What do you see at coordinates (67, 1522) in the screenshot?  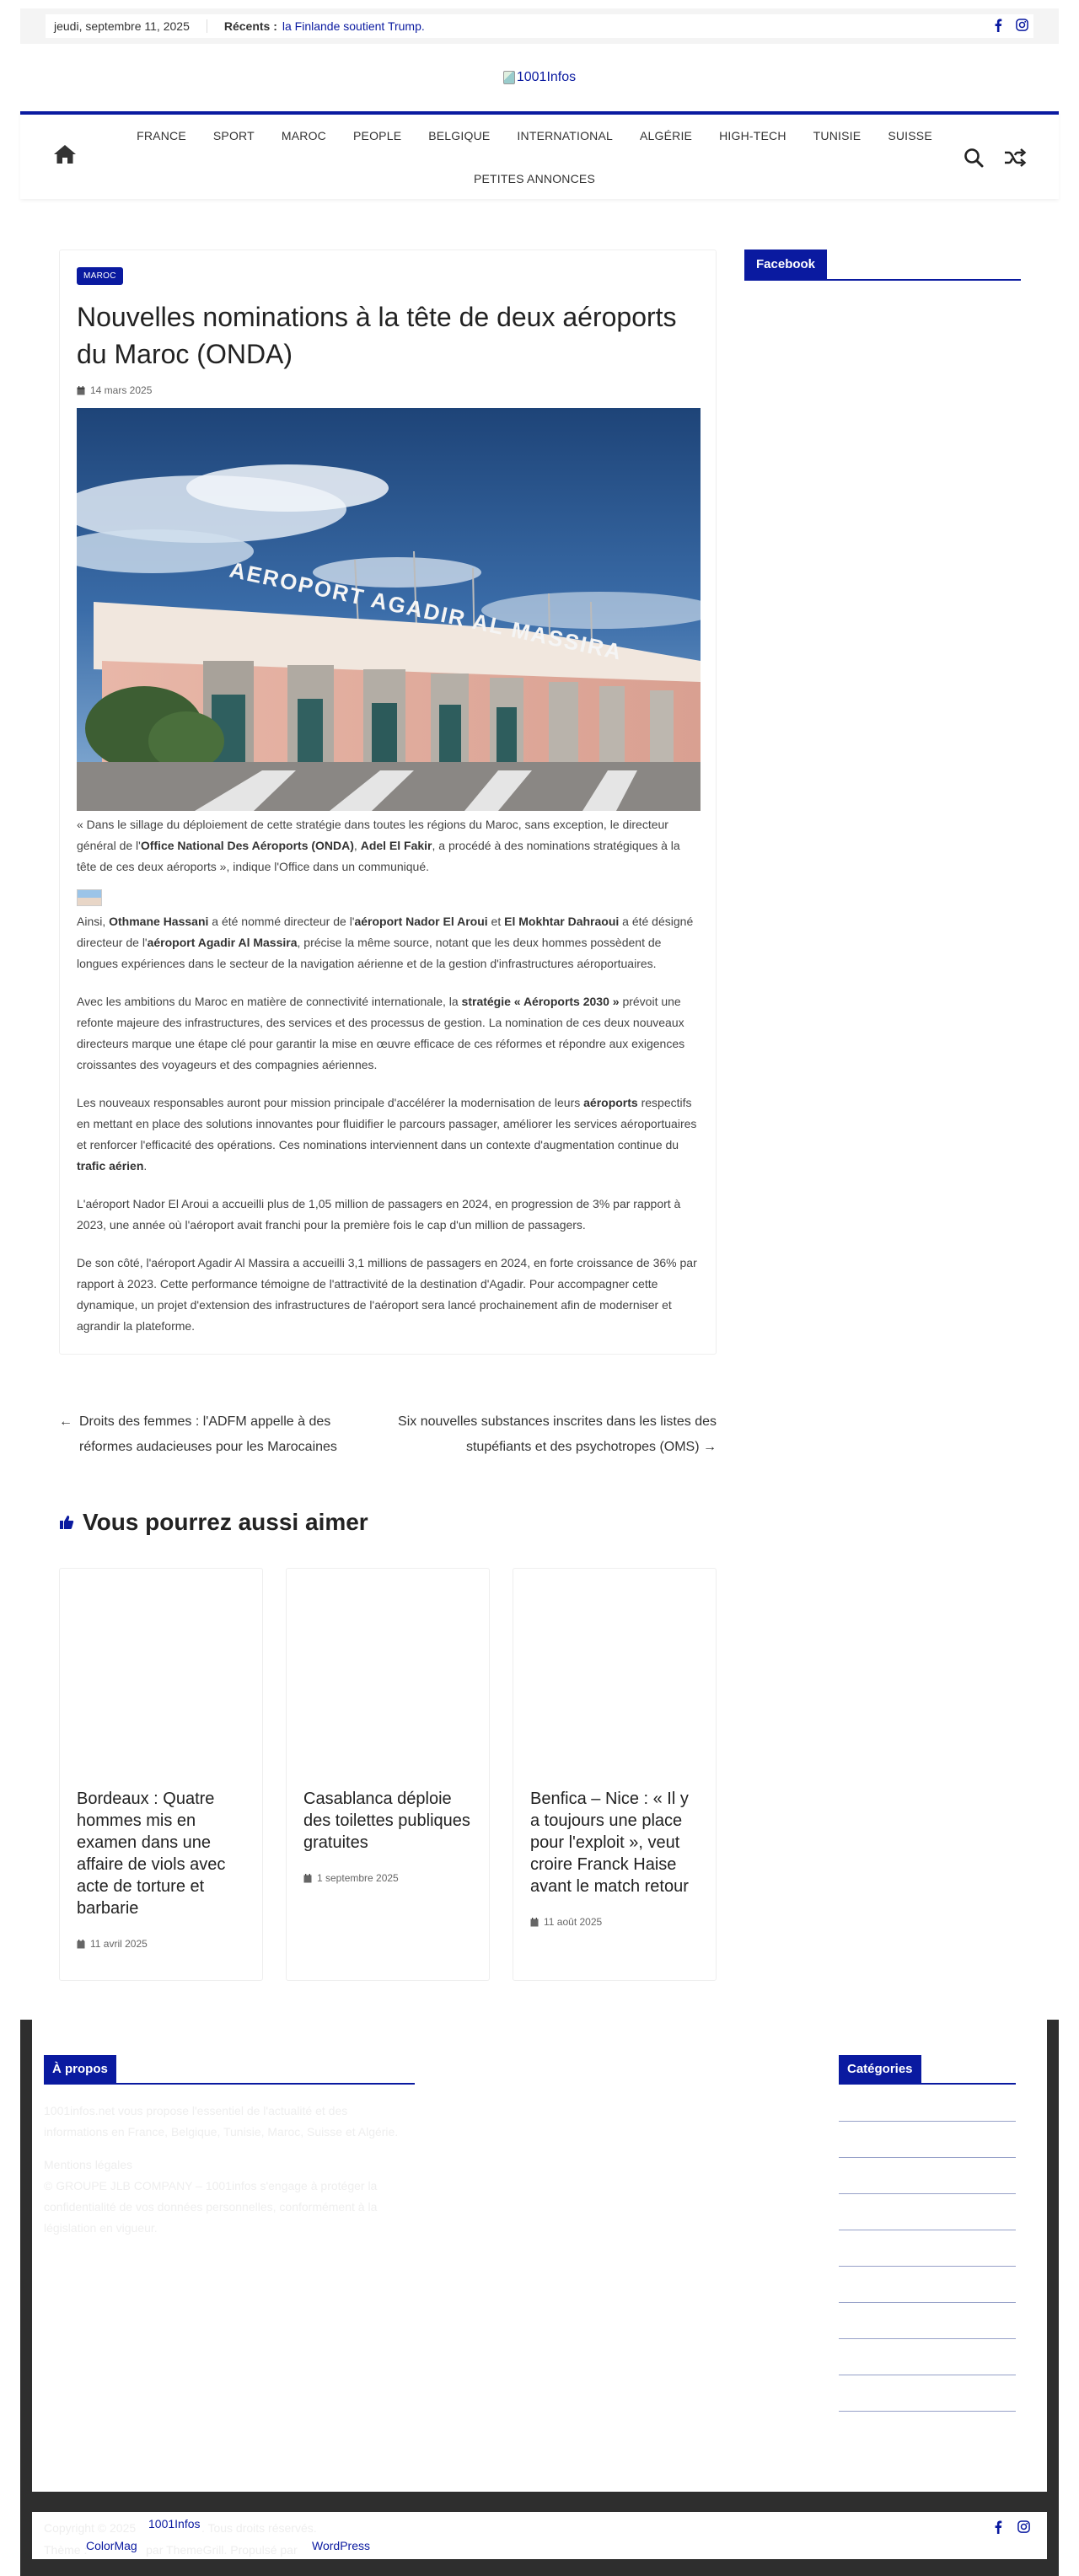 I see `thumbs-up-icon` at bounding box center [67, 1522].